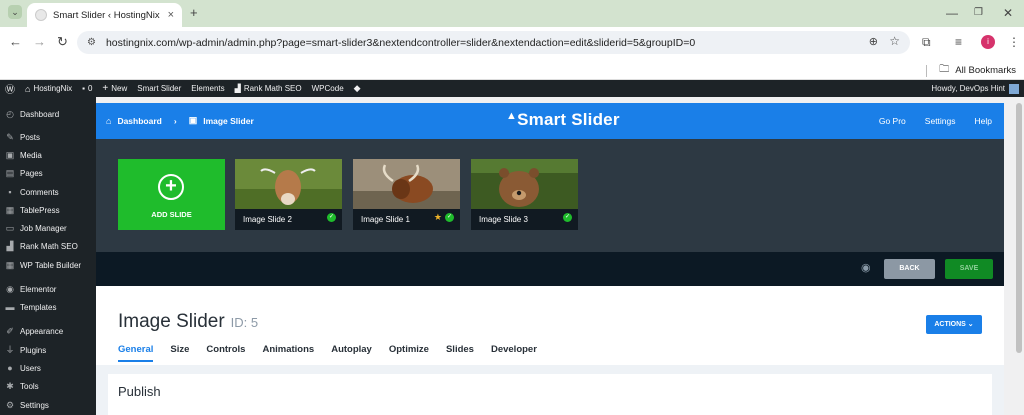 This screenshot has width=1024, height=415. I want to click on rank-math-icon: ▟, so click(237, 88).